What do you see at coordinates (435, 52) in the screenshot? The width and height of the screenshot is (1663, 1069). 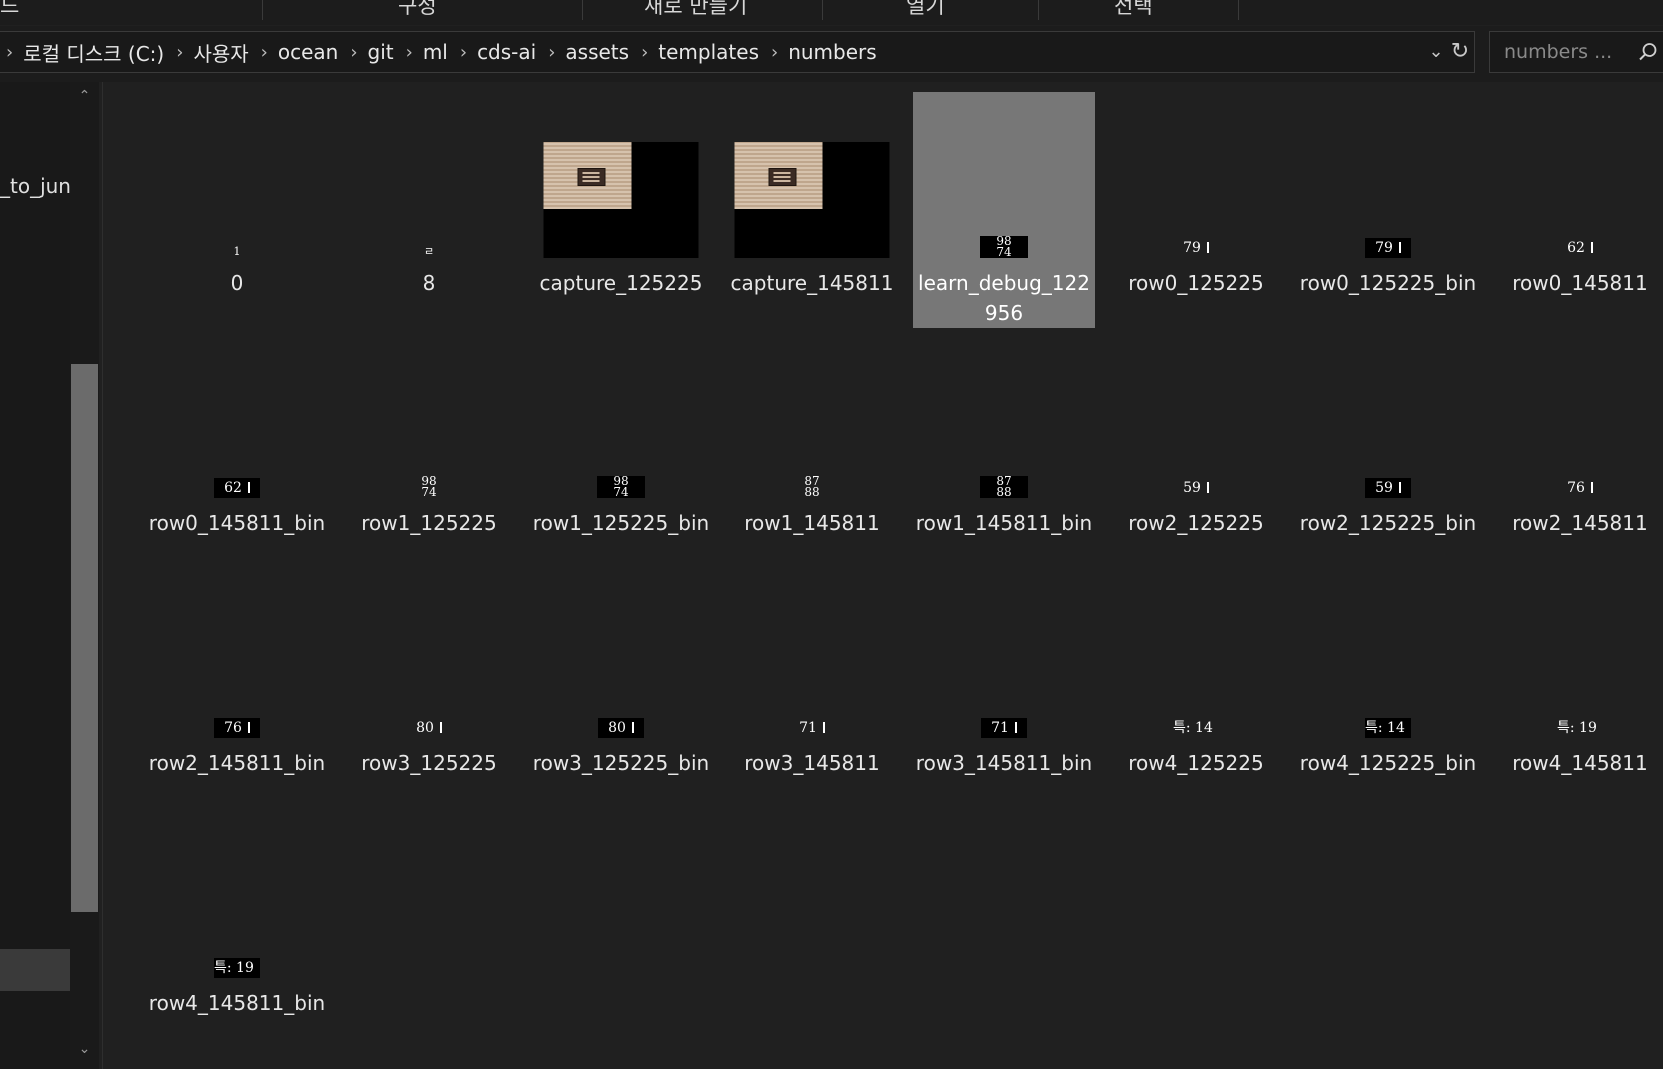 I see `breadcrumb-item-ml: ml` at bounding box center [435, 52].